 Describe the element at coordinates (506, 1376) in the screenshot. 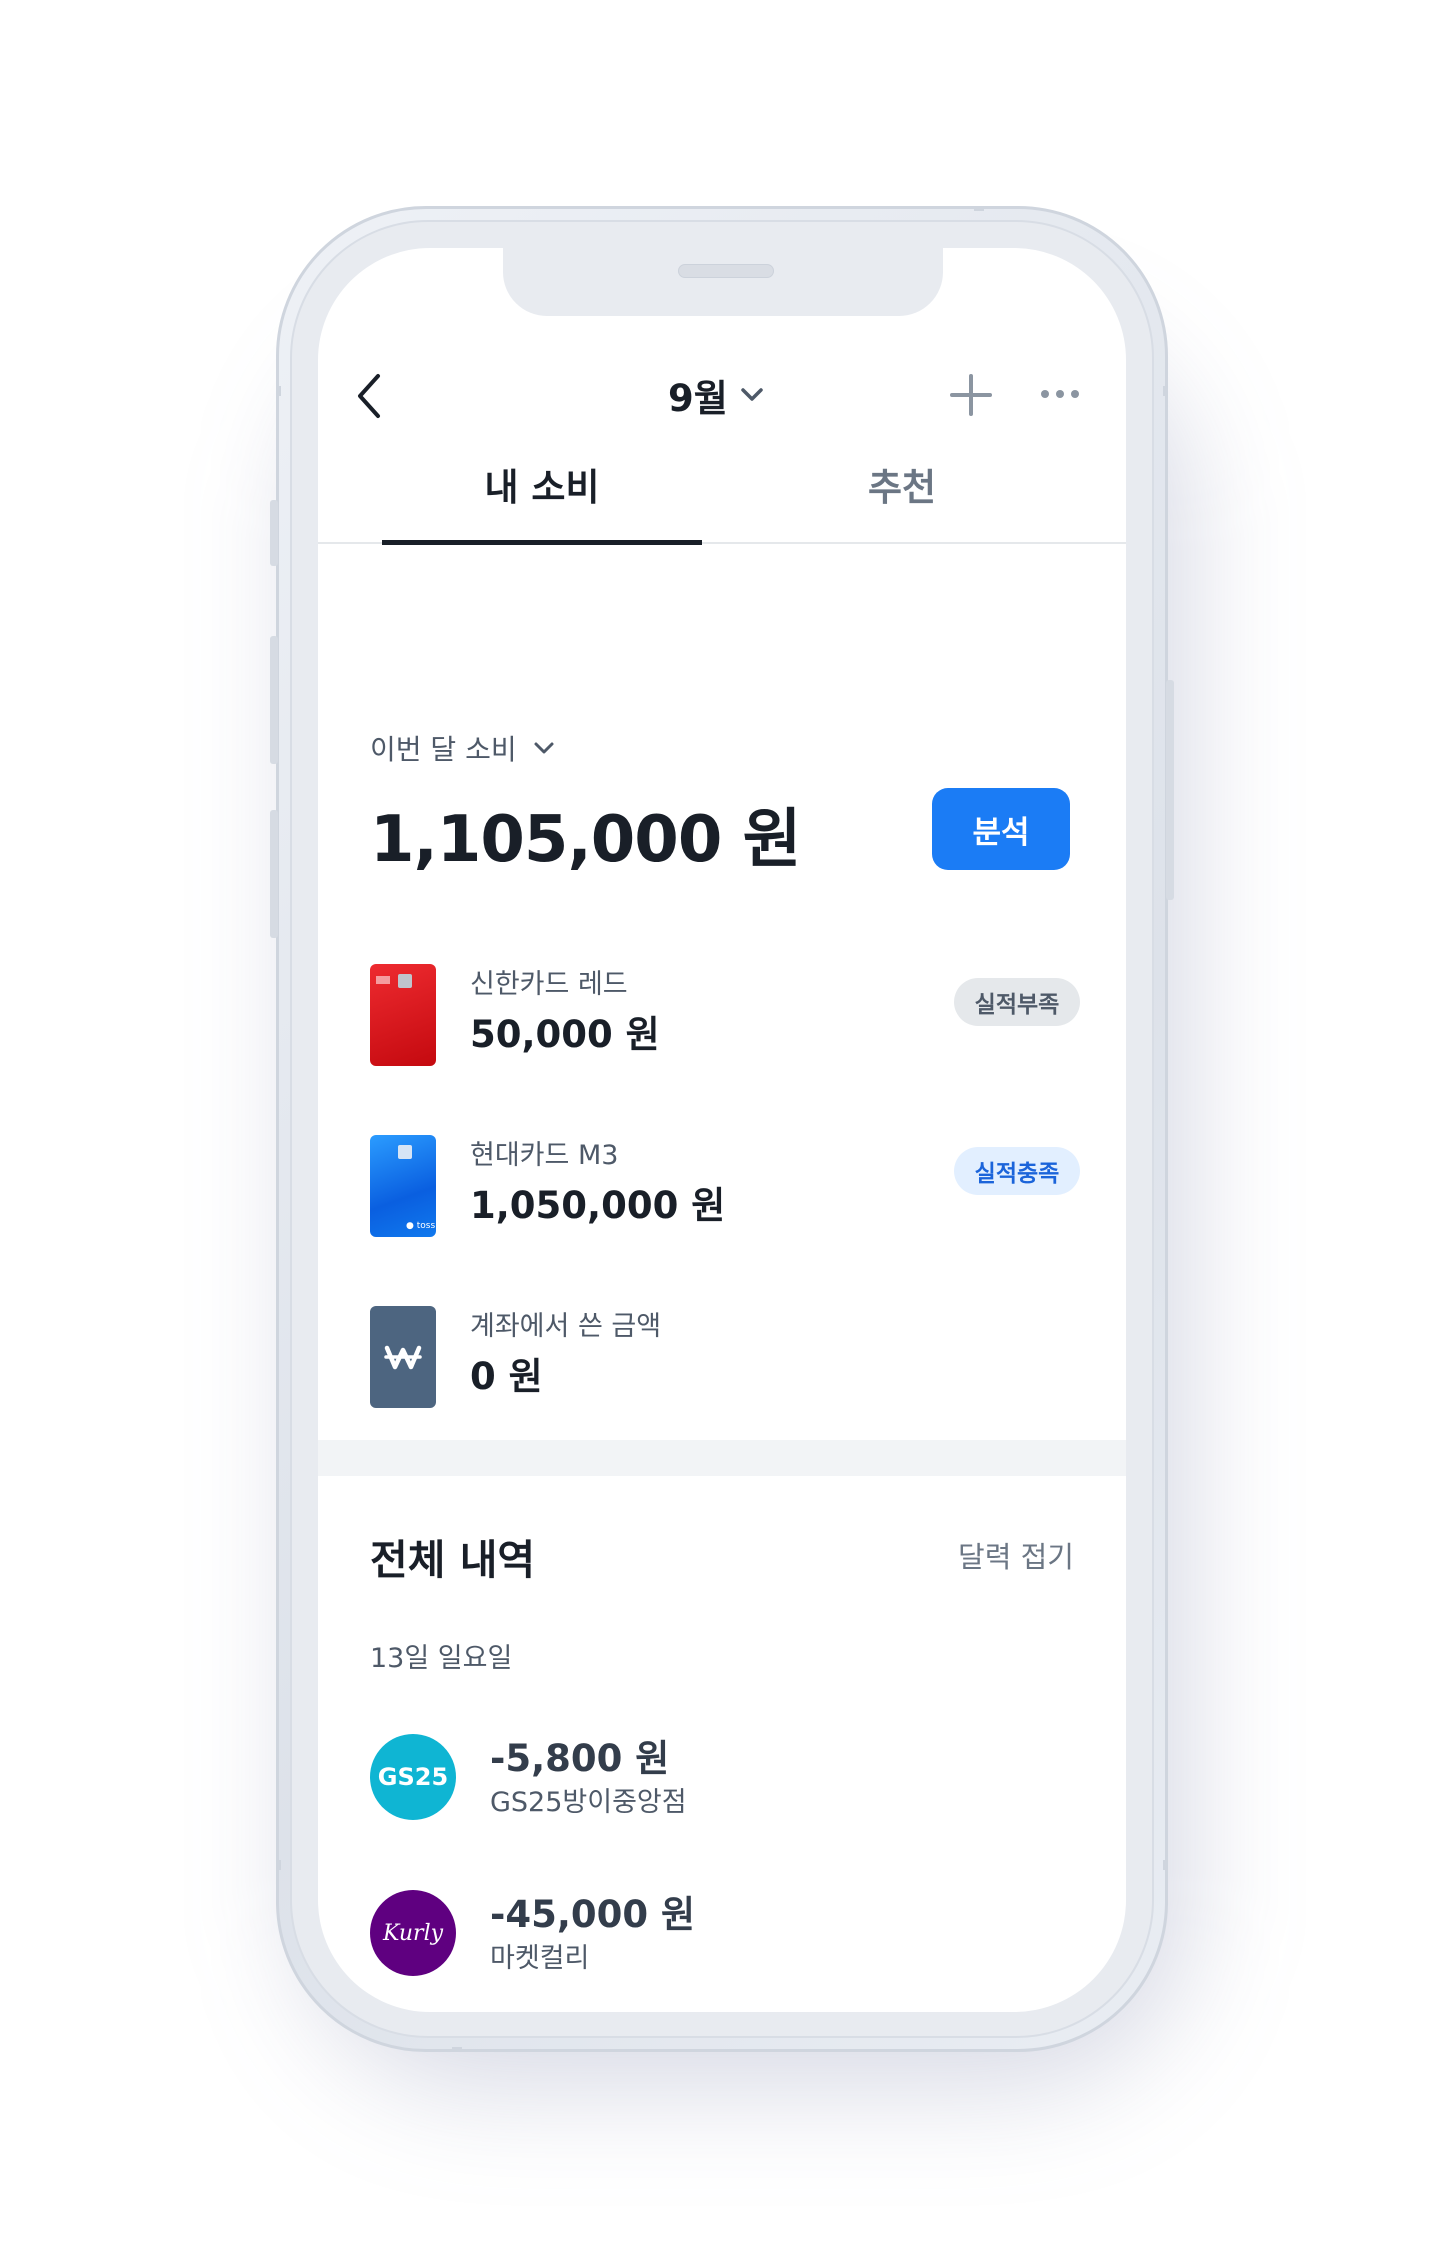

I see `spending-amount: 0 원` at that location.